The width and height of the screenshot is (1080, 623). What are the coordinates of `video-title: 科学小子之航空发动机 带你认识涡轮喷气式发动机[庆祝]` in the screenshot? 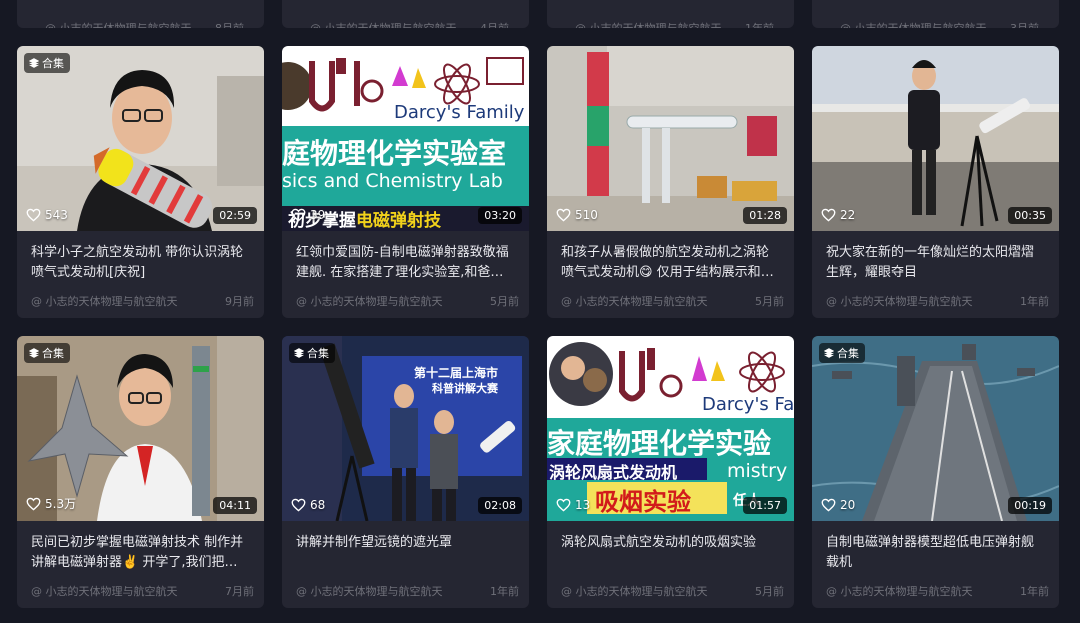 It's located at (140, 263).